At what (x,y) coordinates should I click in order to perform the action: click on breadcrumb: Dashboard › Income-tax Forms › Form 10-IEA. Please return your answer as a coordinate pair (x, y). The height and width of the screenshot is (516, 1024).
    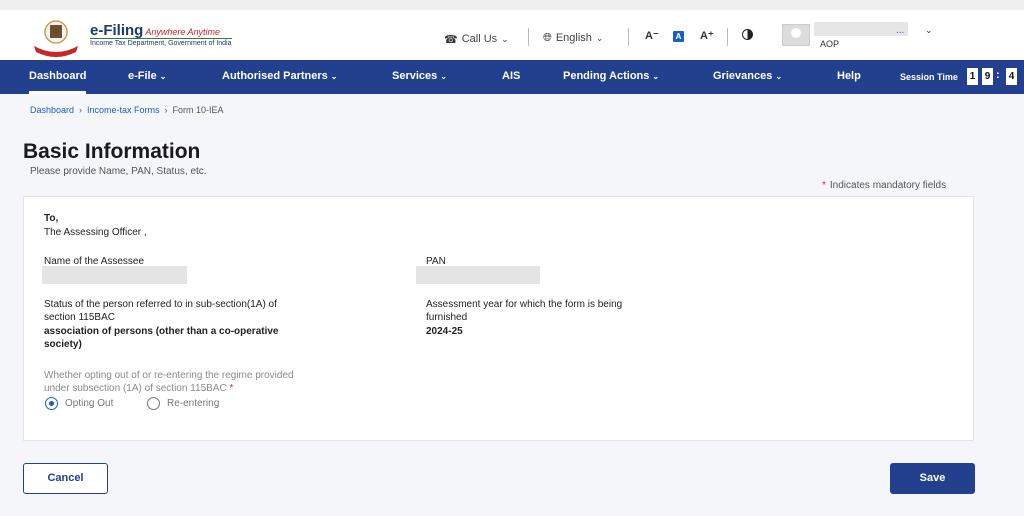
    Looking at the image, I should click on (127, 110).